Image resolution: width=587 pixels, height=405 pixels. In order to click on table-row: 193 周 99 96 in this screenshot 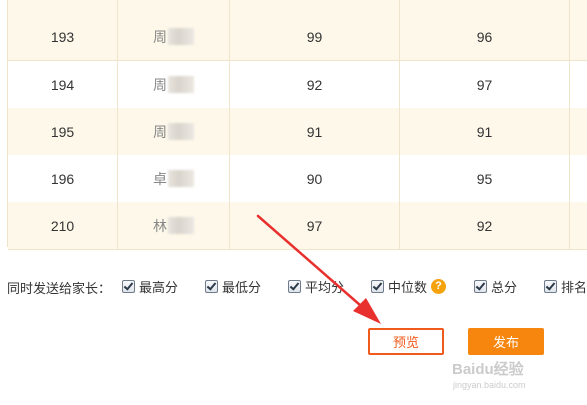, I will do `click(297, 37)`.